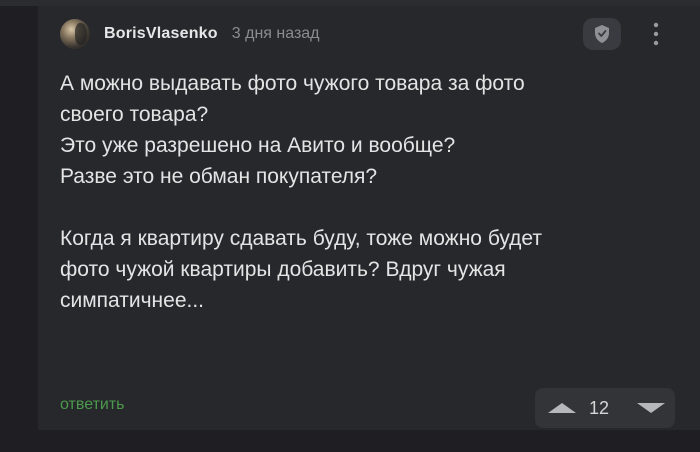  I want to click on moderation-button, so click(602, 34).